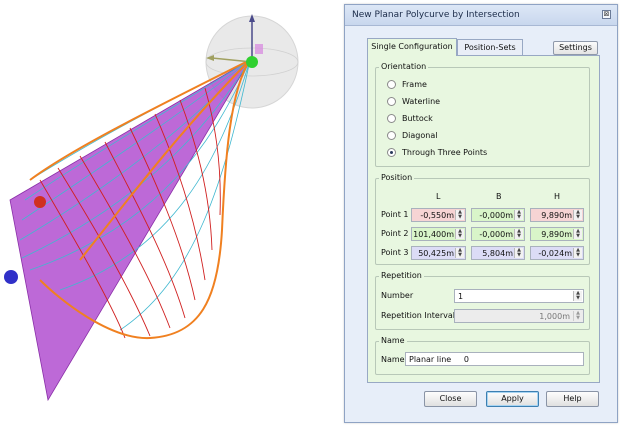  What do you see at coordinates (412, 47) in the screenshot?
I see `tab-single-configuration: Single Configuration` at bounding box center [412, 47].